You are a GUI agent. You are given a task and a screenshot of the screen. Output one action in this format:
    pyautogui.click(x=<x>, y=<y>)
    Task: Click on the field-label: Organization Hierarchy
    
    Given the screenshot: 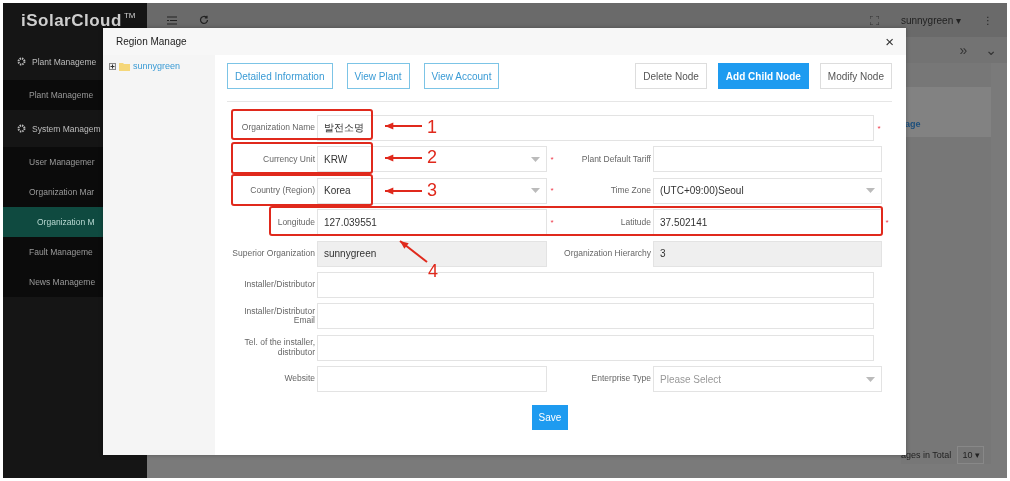 What is the action you would take?
    pyautogui.click(x=607, y=253)
    